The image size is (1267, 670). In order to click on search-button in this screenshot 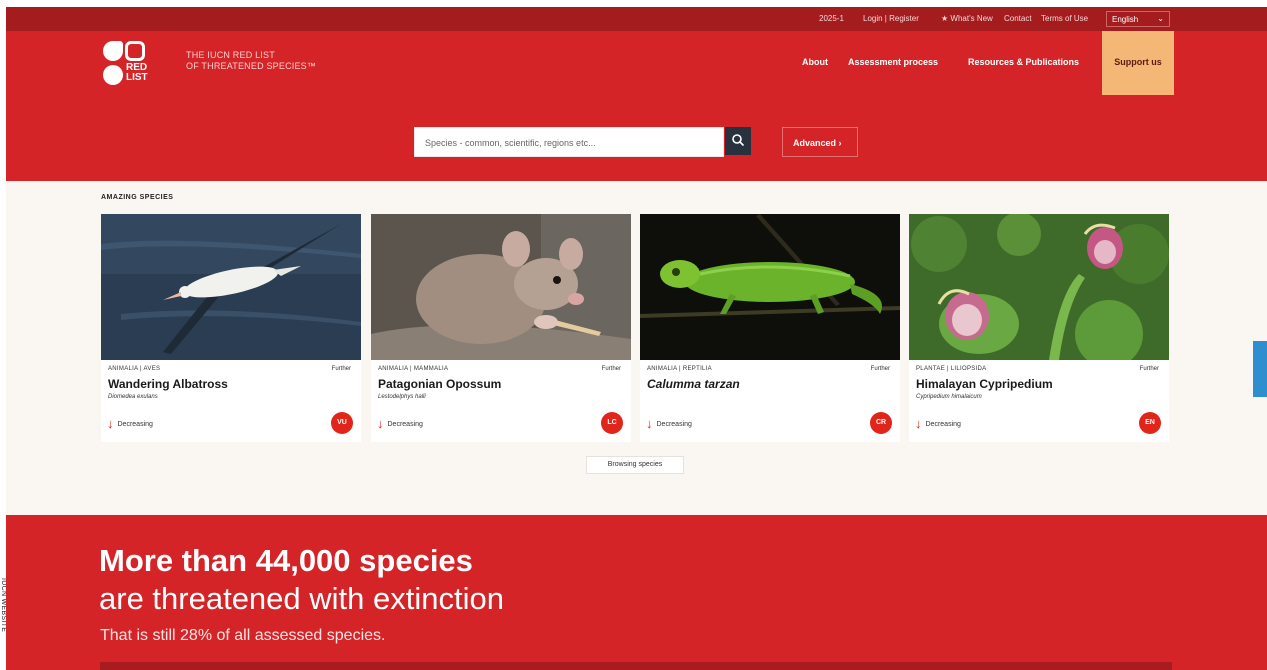, I will do `click(738, 141)`.